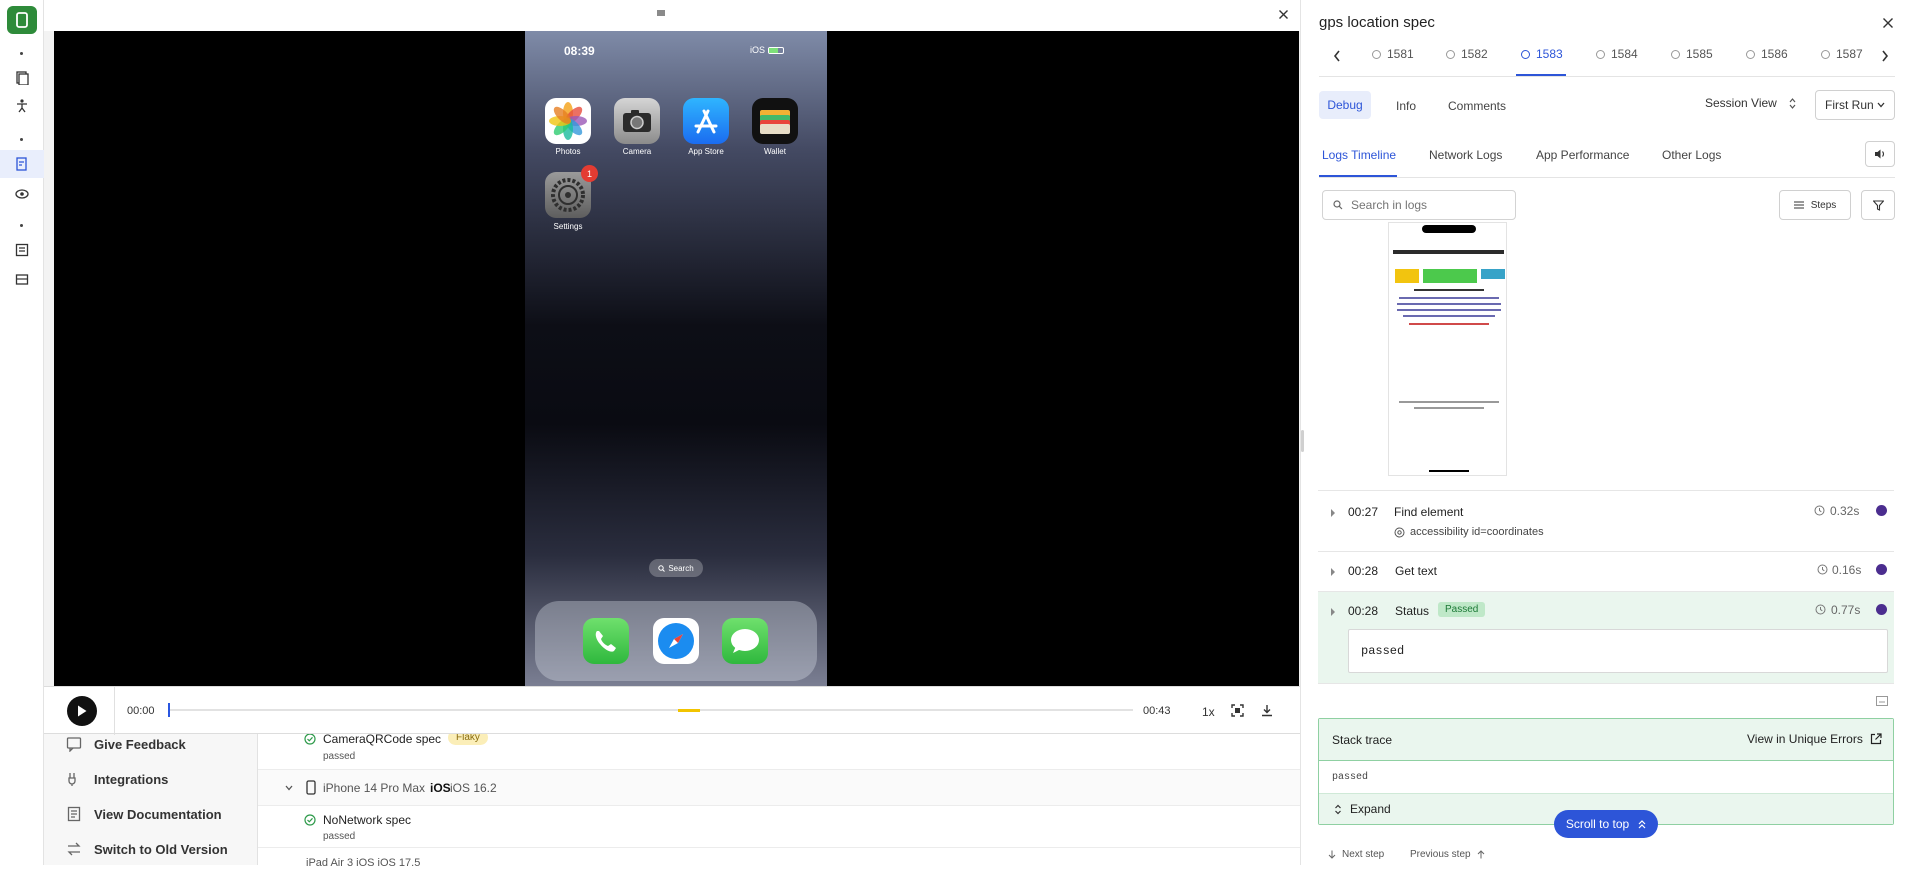  Describe the element at coordinates (1447, 854) in the screenshot. I see `previous-step-button: Previous step` at that location.